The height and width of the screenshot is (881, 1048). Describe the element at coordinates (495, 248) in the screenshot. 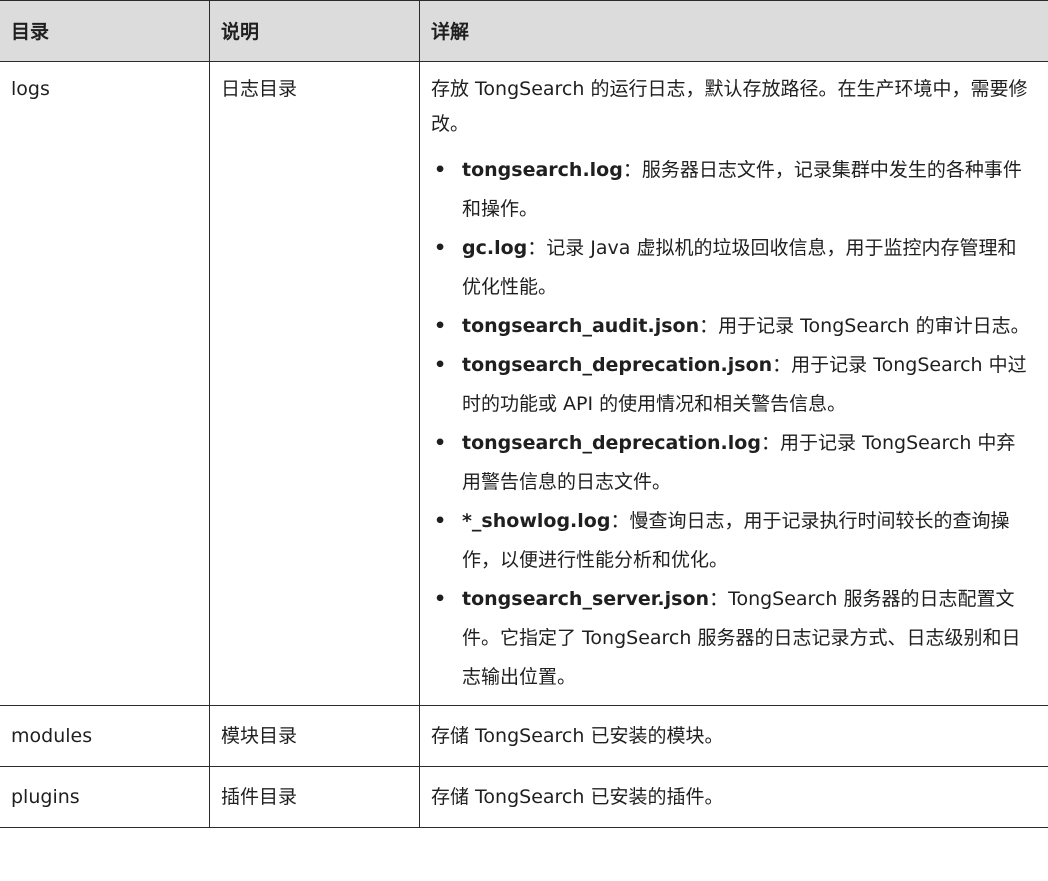

I see `file-name: gc.log` at that location.